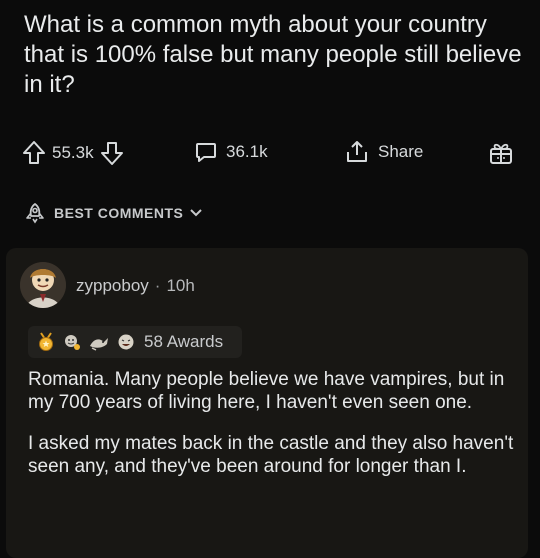 The image size is (540, 558). I want to click on awards-row: 58 Awards, so click(135, 342).